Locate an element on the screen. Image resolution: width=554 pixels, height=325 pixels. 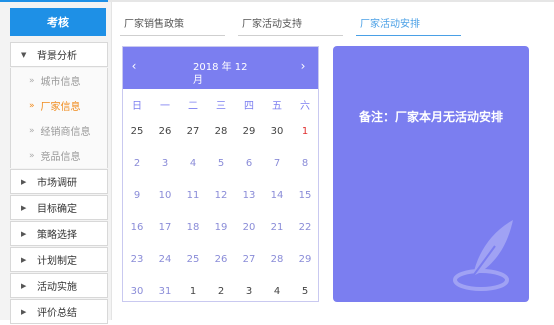
next-month-icon: › is located at coordinates (303, 66).